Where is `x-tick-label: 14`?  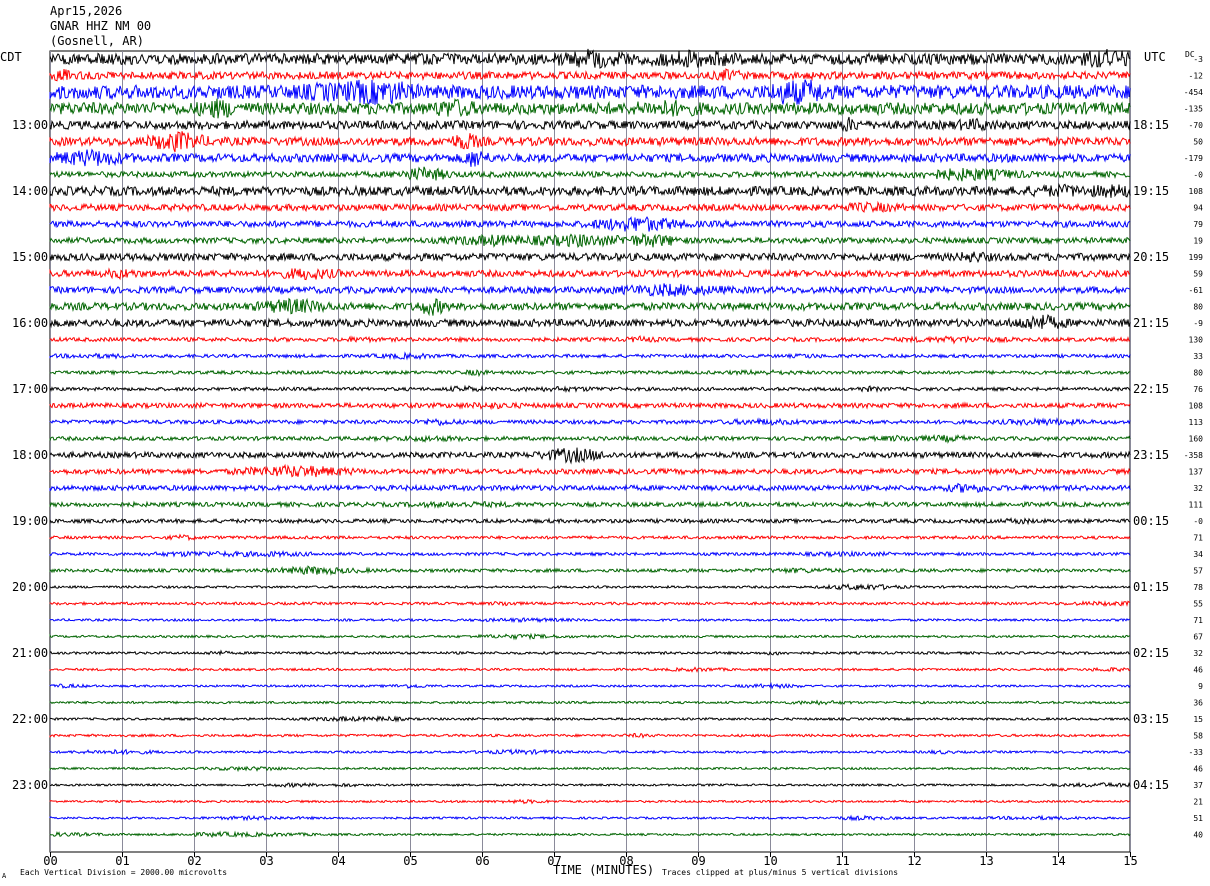 x-tick-label: 14 is located at coordinates (1058, 861).